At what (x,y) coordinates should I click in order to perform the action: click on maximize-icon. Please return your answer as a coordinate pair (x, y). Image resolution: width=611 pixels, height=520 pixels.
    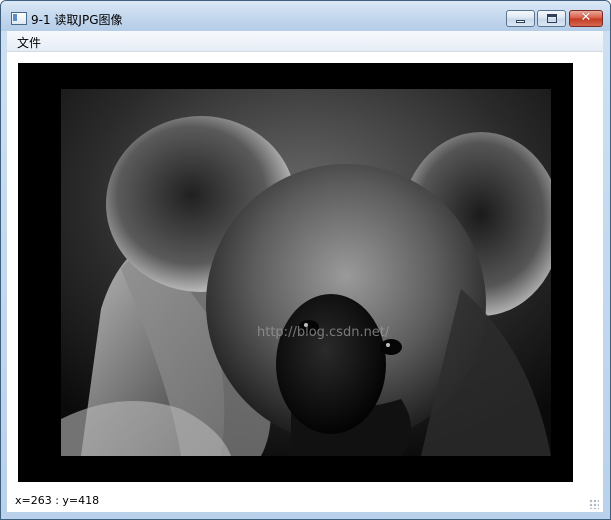
    Looking at the image, I should click on (552, 18).